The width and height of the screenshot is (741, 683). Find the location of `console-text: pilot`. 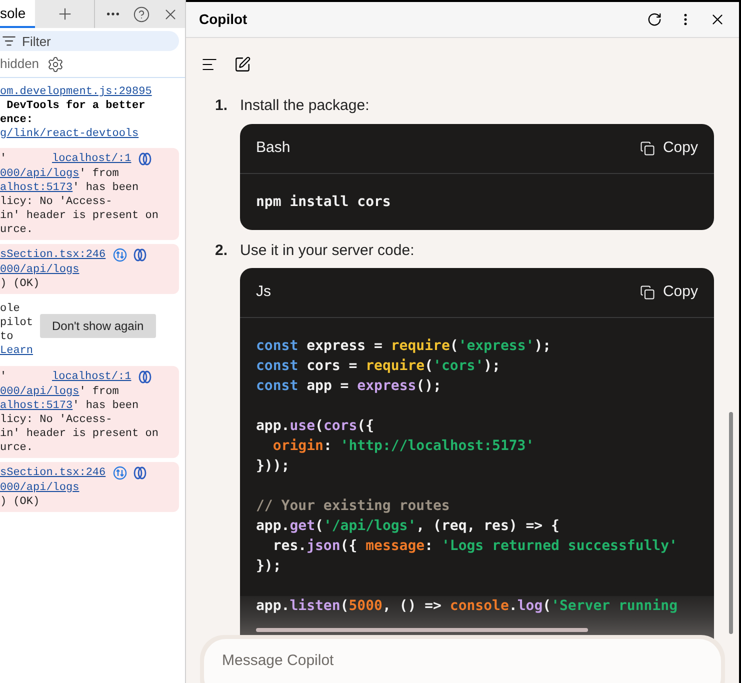

console-text: pilot is located at coordinates (17, 323).